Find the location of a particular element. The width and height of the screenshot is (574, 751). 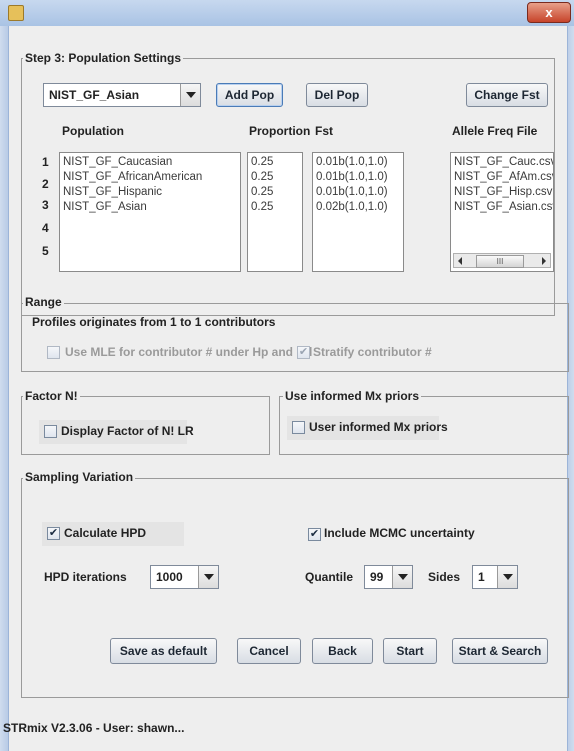

range-legend: Range is located at coordinates (43, 302).